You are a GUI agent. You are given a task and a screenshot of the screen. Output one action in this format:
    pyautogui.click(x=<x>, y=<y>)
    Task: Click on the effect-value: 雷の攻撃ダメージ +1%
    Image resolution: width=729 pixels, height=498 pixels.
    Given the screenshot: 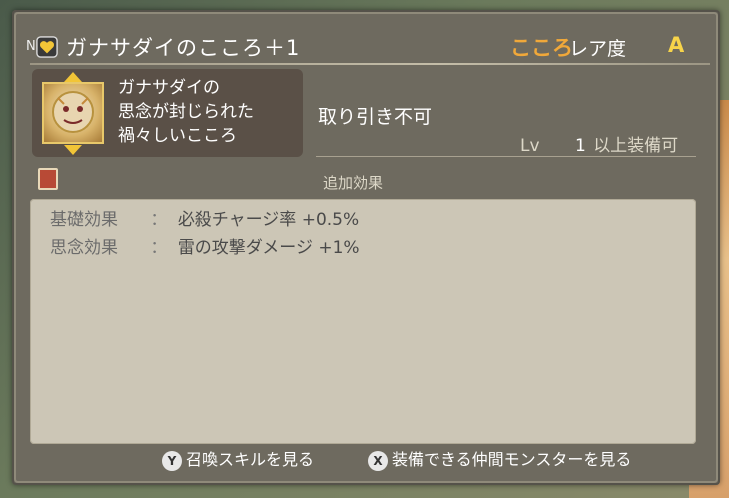 What is the action you would take?
    pyautogui.click(x=268, y=248)
    